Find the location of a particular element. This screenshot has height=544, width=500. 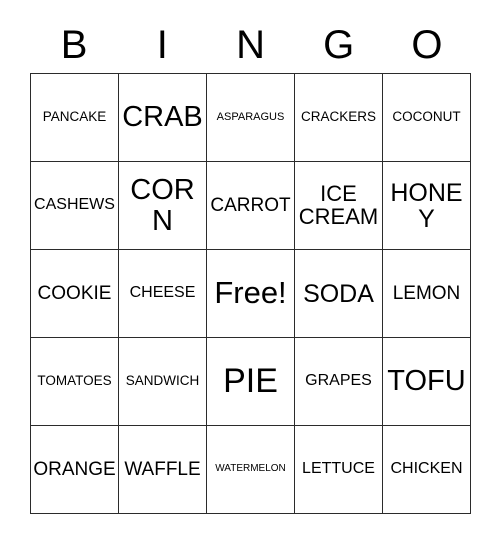

bingo-cell-b3: COOKIE is located at coordinates (75, 294).